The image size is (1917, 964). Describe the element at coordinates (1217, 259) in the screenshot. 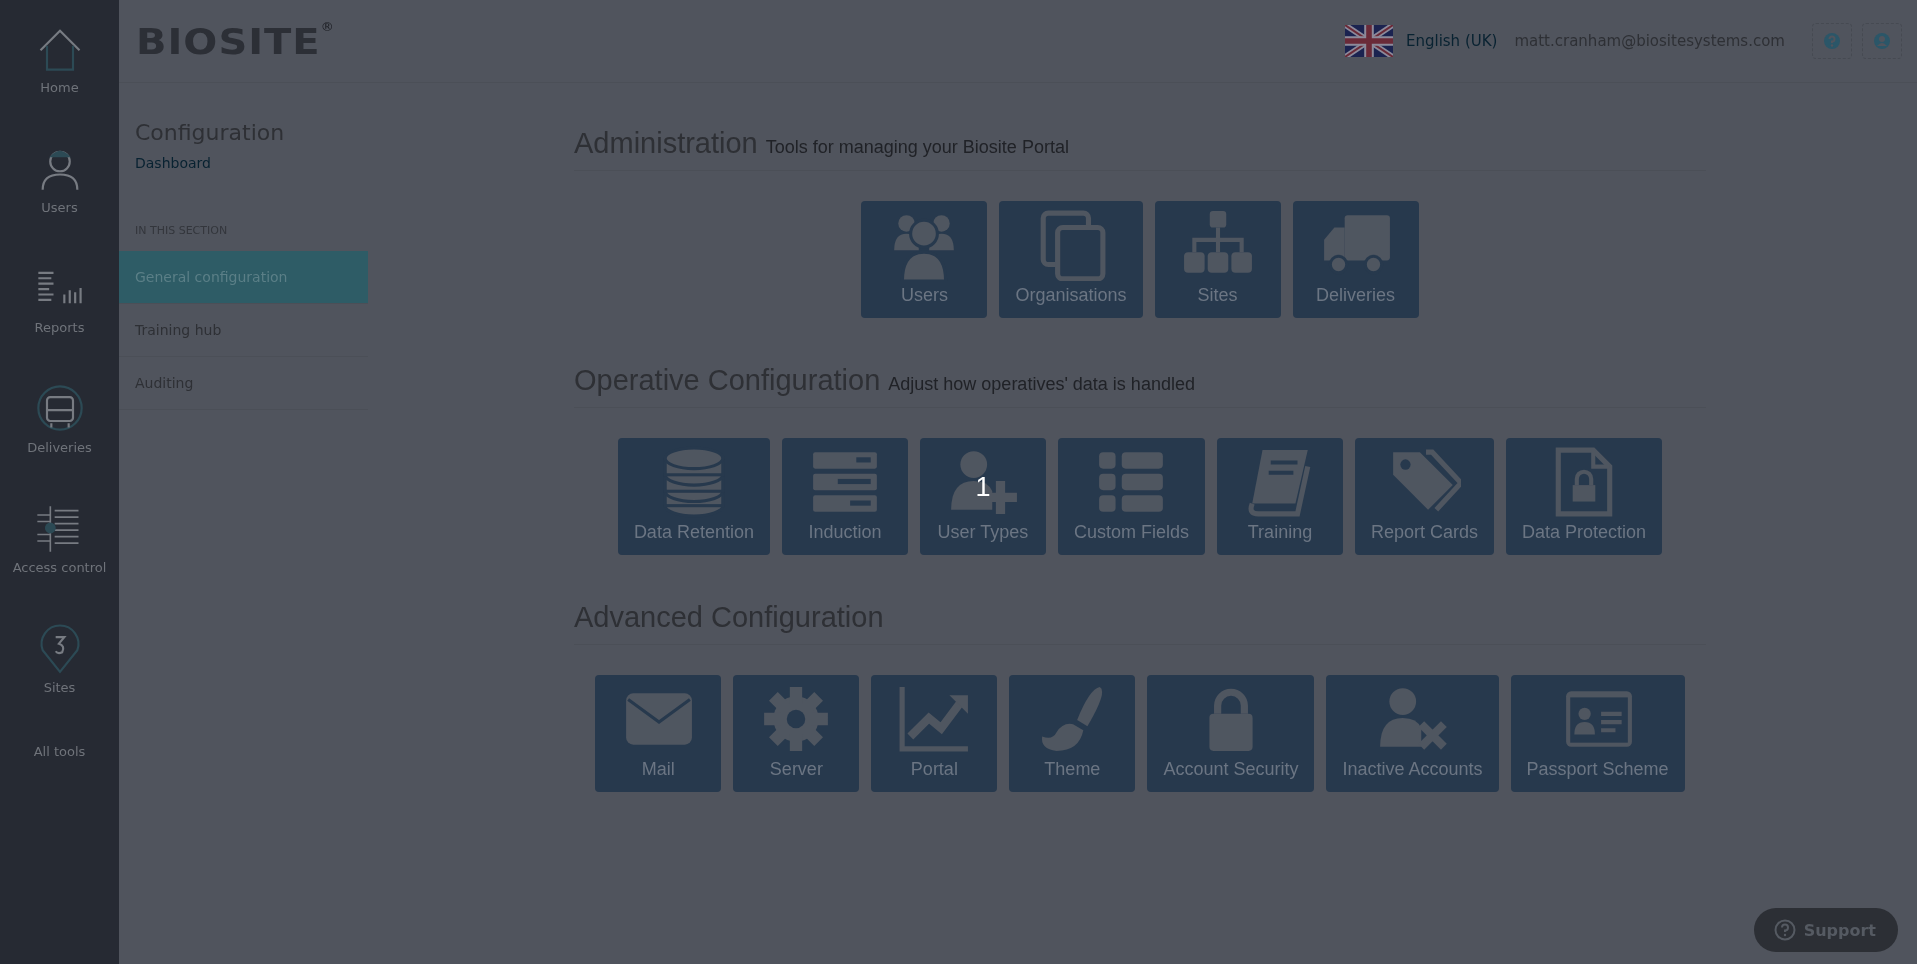

I see `config-tile: Sites` at that location.